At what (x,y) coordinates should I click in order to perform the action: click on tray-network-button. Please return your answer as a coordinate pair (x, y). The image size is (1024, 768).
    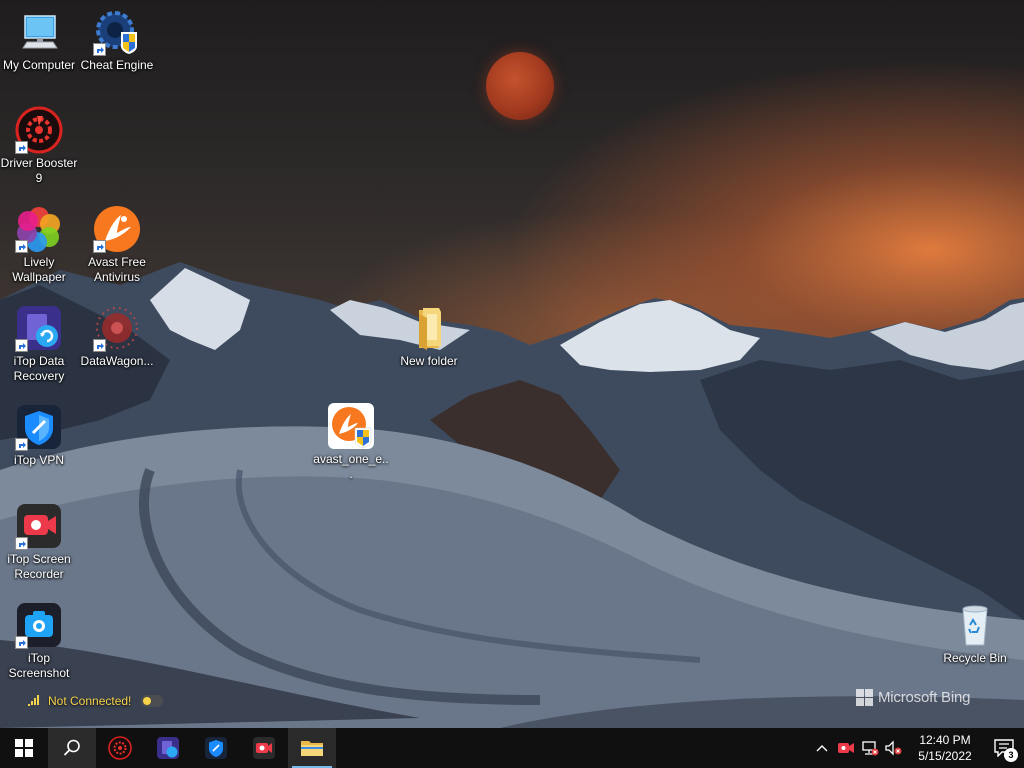
    Looking at the image, I should click on (870, 748).